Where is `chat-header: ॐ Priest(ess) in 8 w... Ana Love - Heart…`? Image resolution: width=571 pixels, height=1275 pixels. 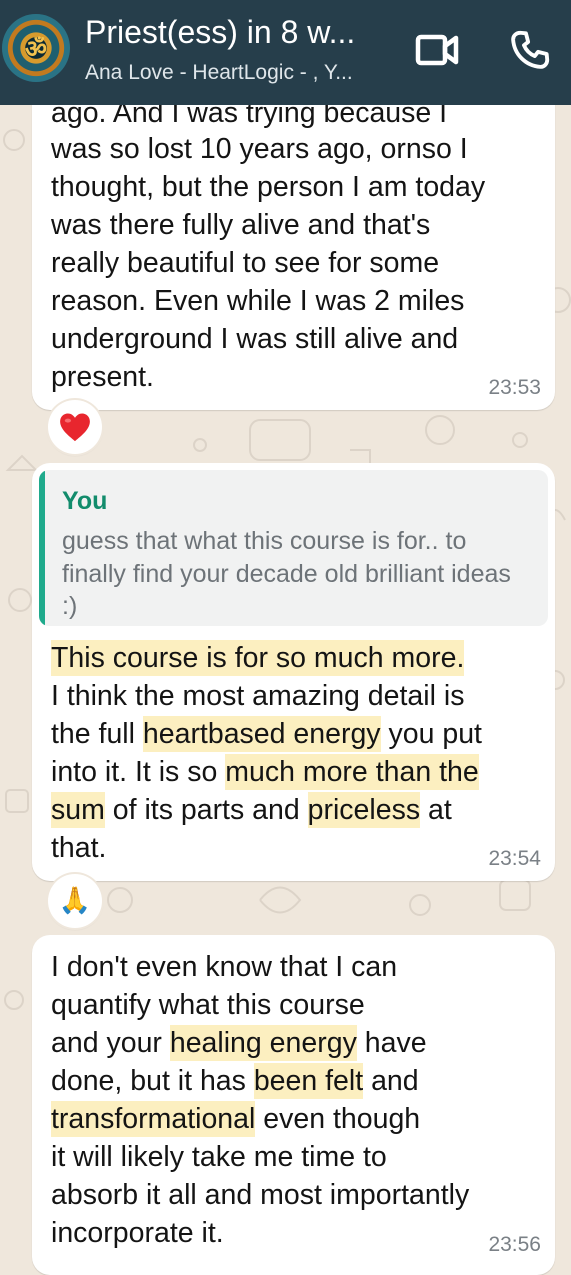
chat-header: ॐ Priest(ess) in 8 w... Ana Love - Heart… is located at coordinates (285, 52).